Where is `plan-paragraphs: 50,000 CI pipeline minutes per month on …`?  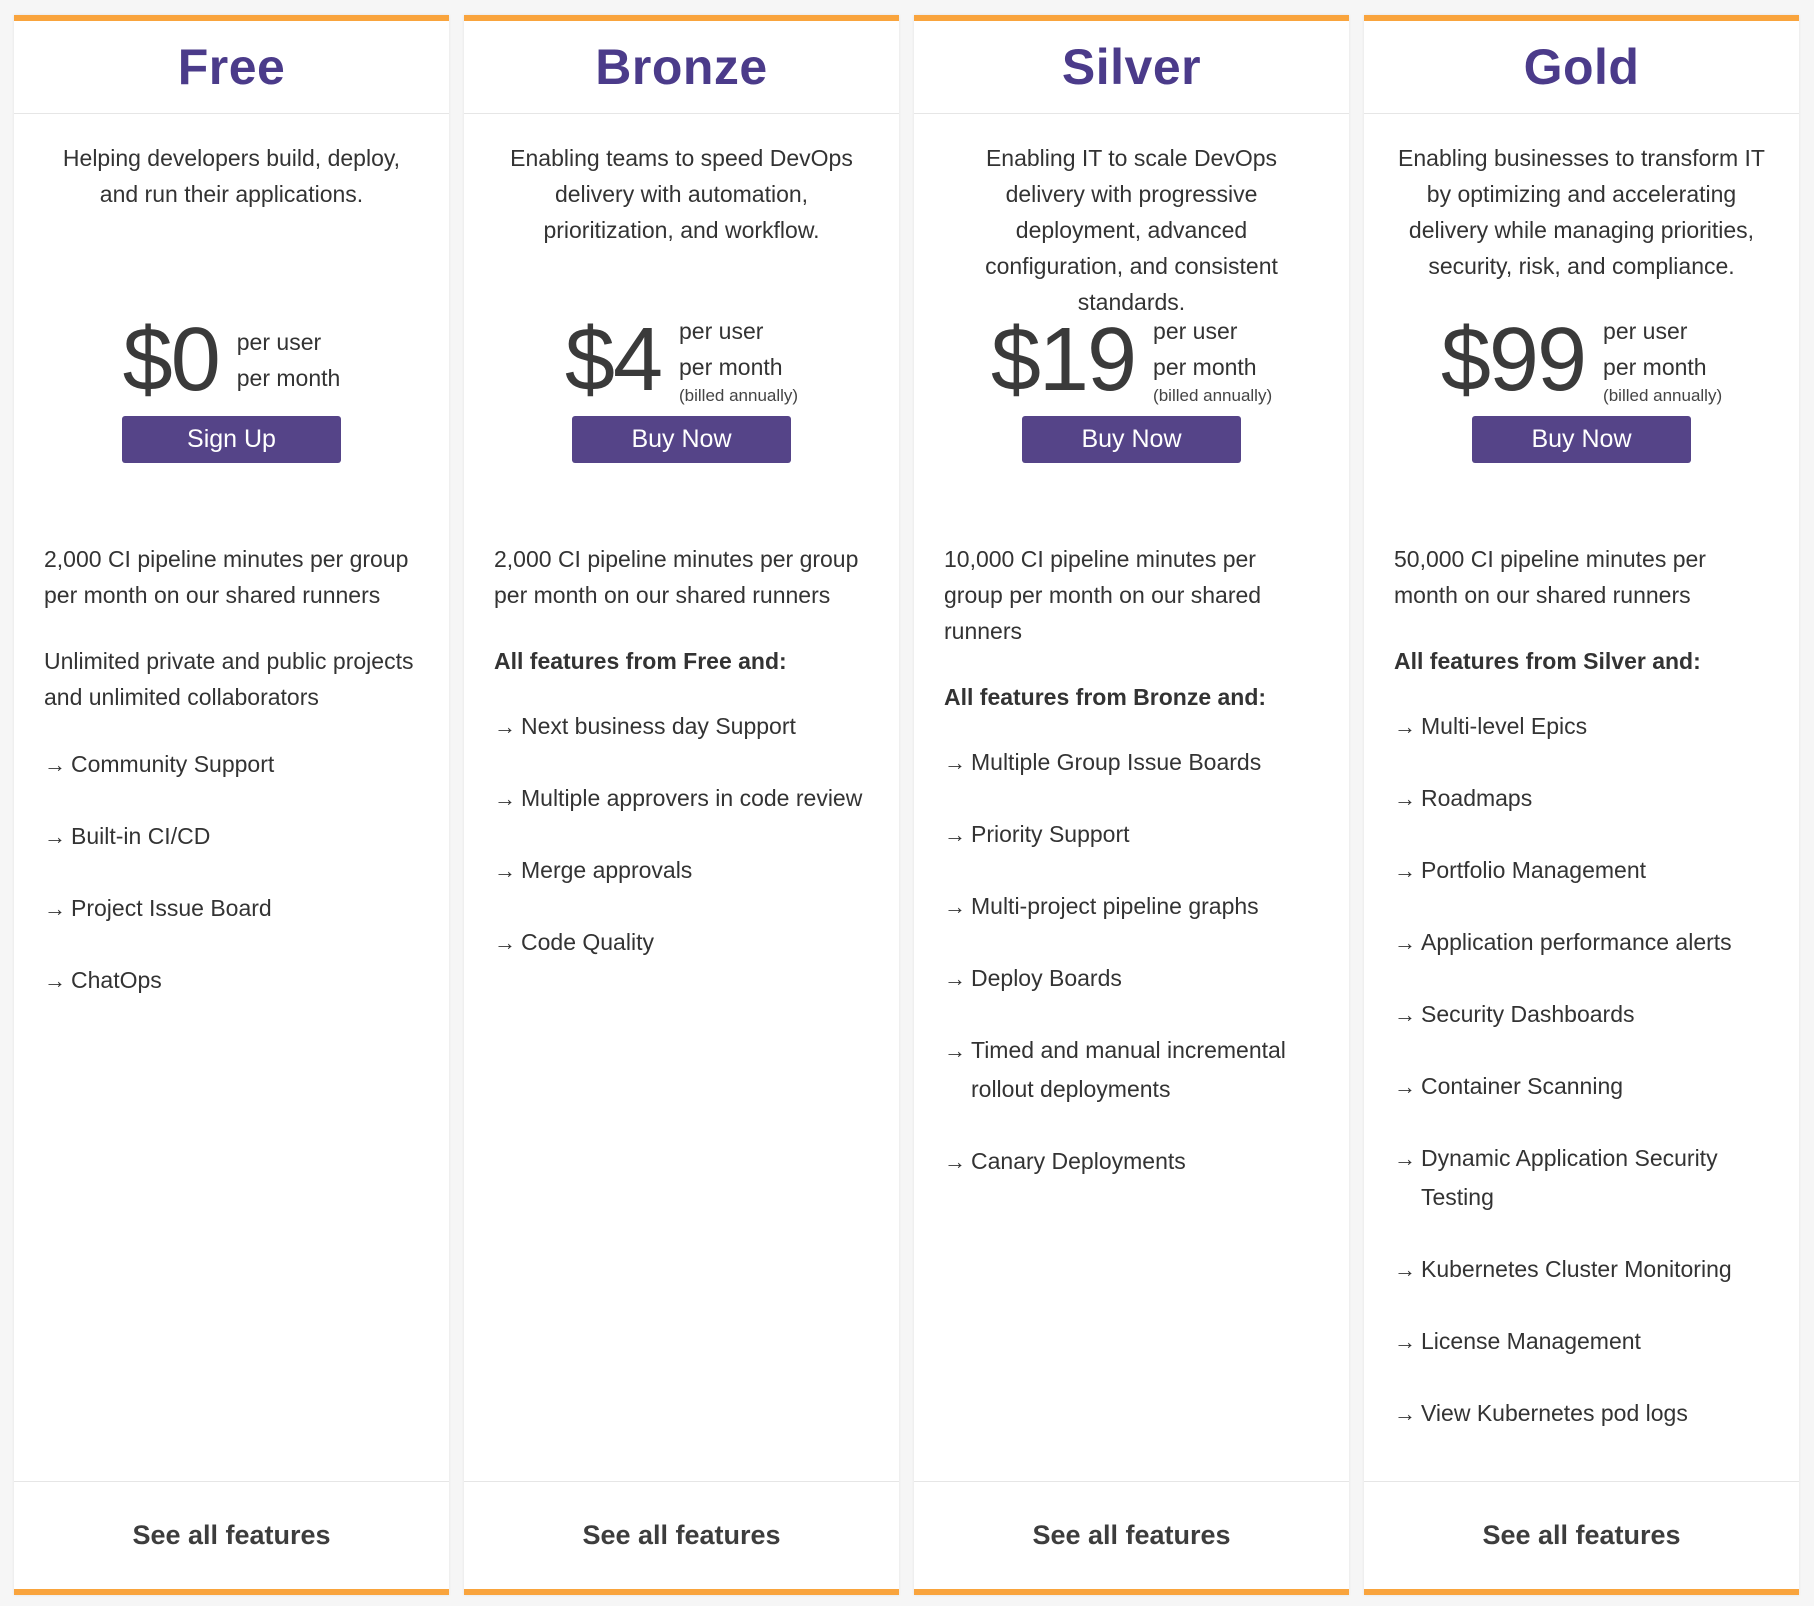 plan-paragraphs: 50,000 CI pipeline minutes per month on … is located at coordinates (1581, 577).